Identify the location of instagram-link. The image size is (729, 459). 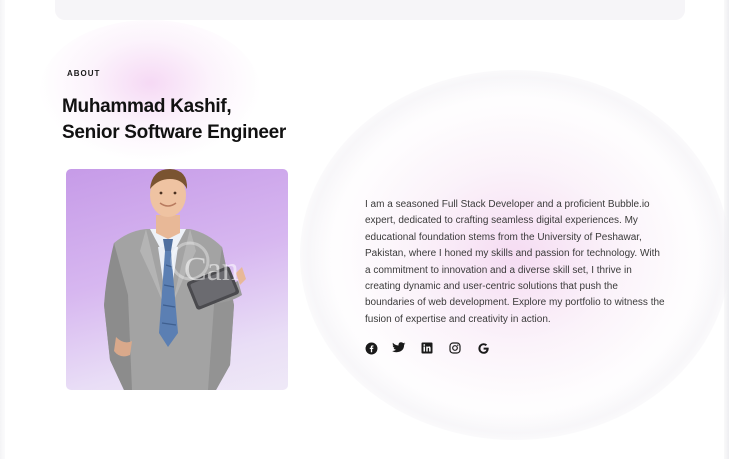
(455, 348).